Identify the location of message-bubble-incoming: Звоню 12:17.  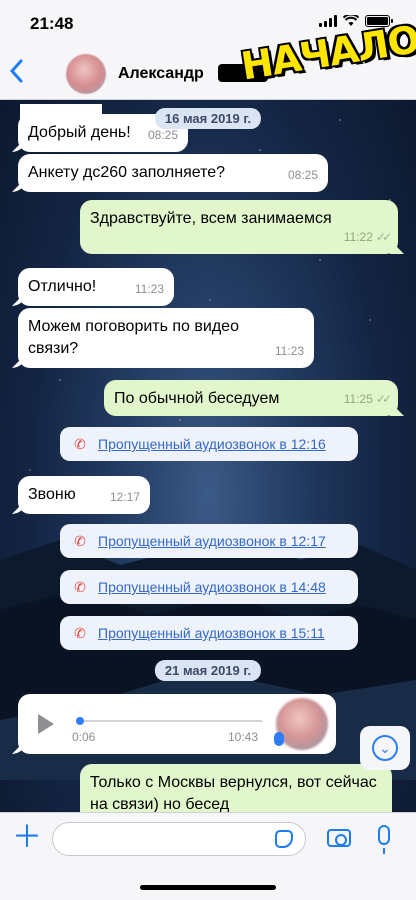
(84, 495).